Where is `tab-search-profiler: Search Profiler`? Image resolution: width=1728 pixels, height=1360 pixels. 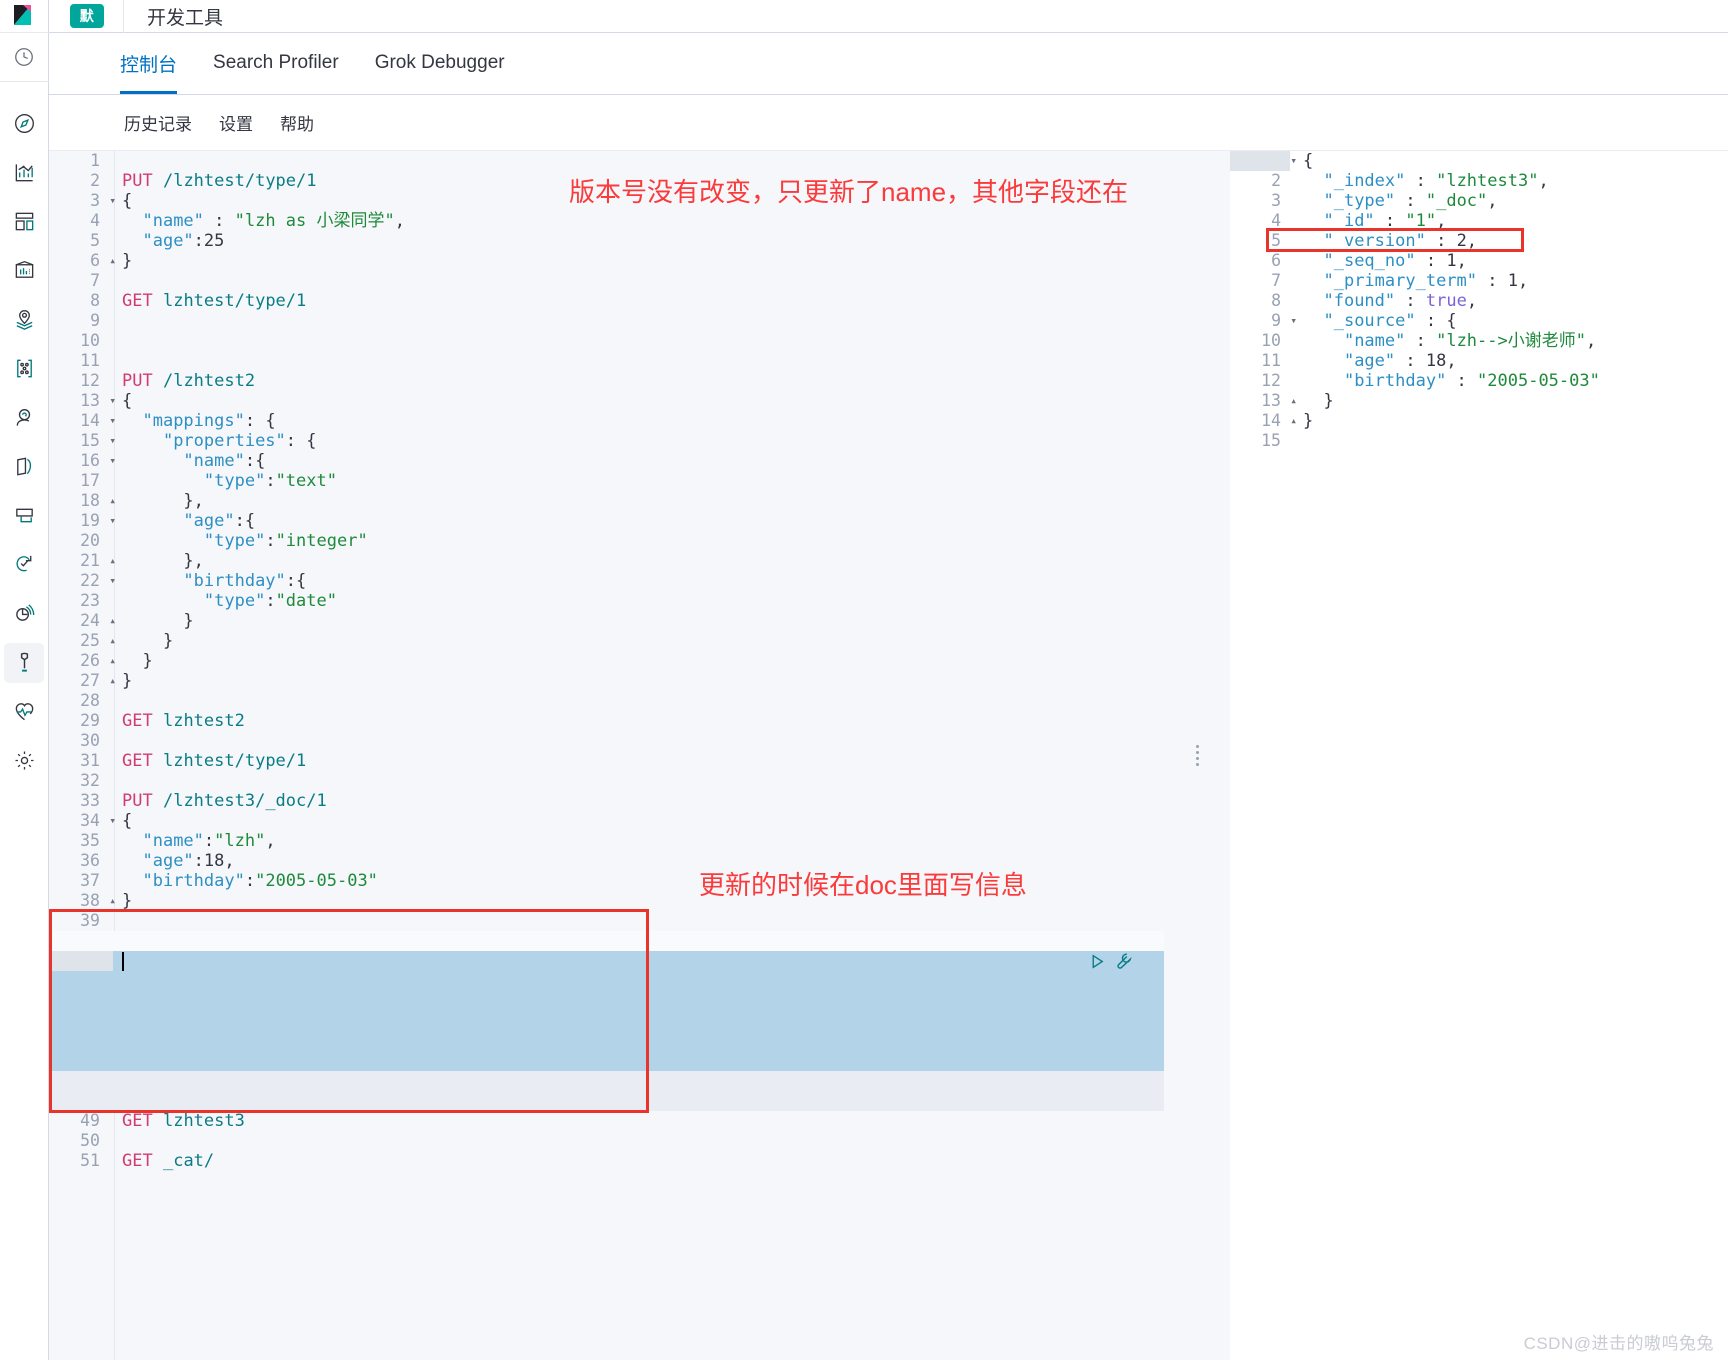 tab-search-profiler: Search Profiler is located at coordinates (276, 63).